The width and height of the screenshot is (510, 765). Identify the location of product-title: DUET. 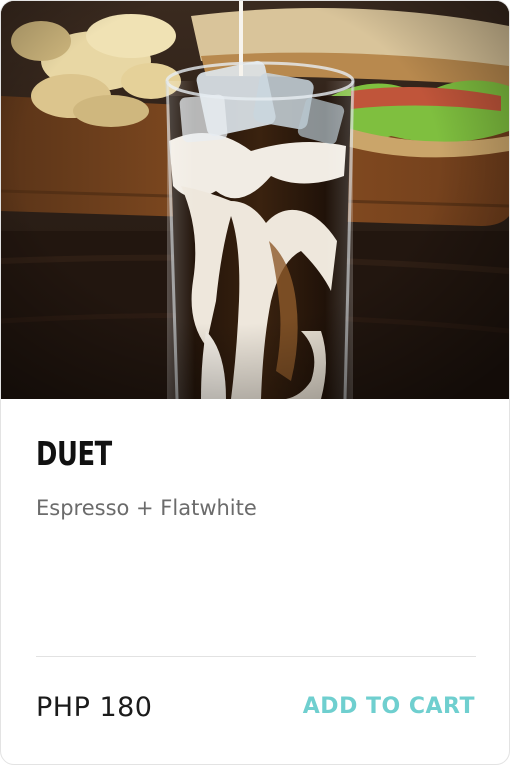
(74, 453).